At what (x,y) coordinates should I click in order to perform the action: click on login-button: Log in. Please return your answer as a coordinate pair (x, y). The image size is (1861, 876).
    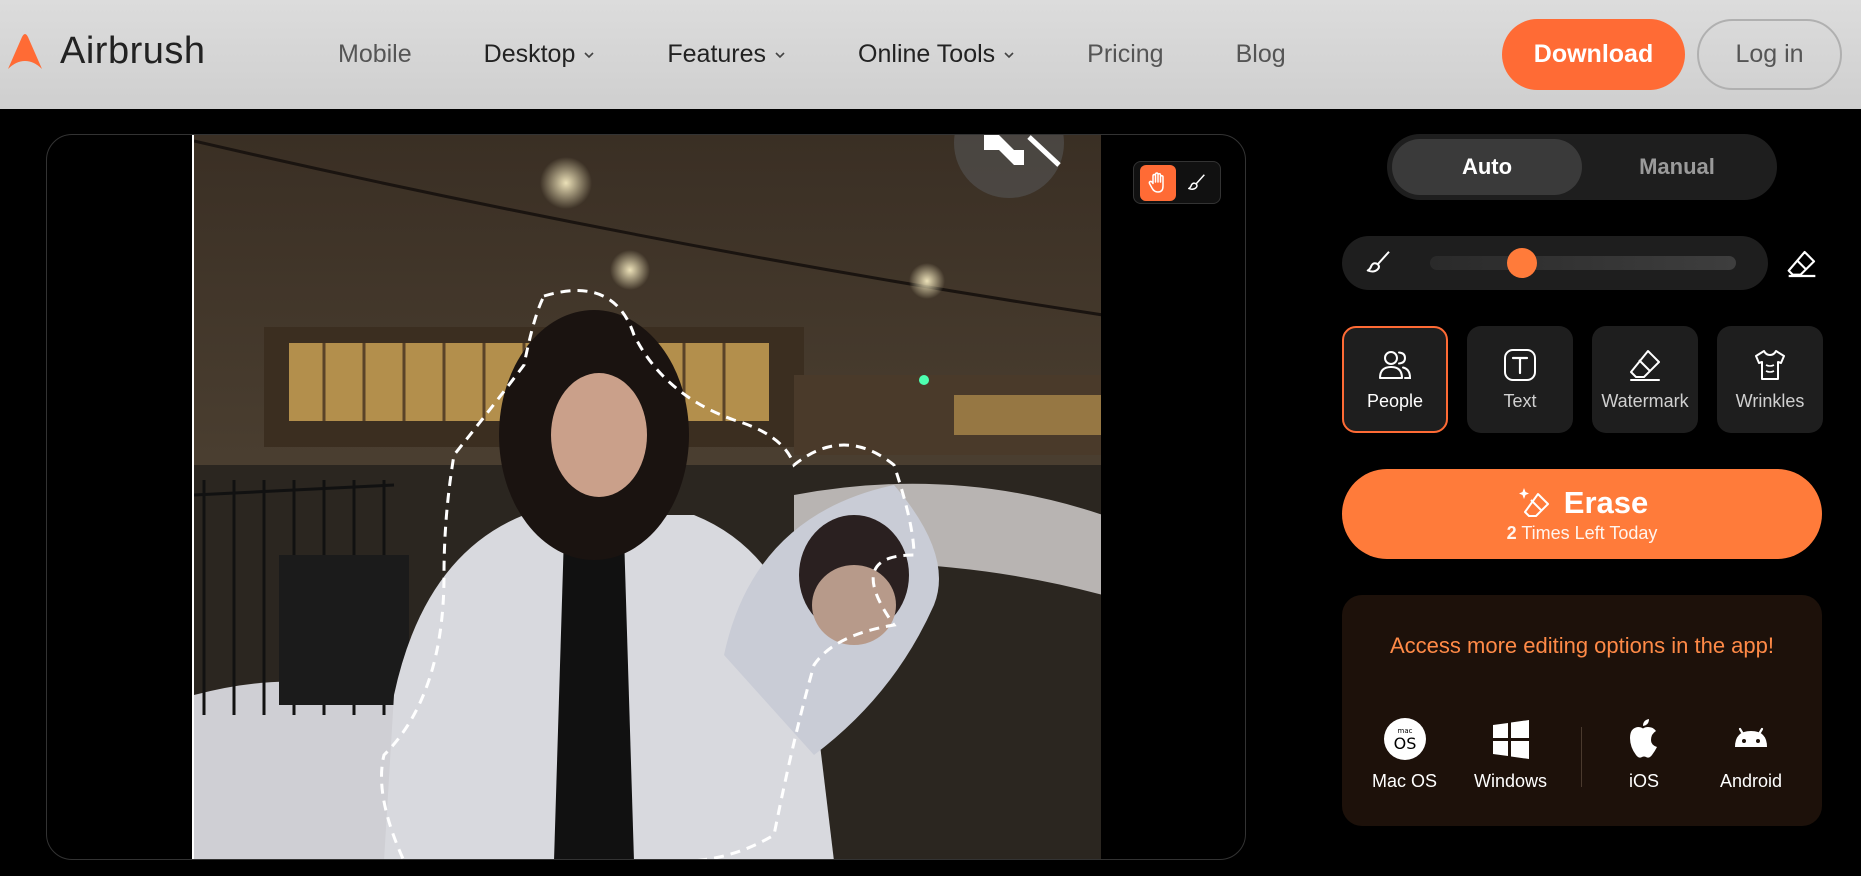
    Looking at the image, I should click on (1769, 54).